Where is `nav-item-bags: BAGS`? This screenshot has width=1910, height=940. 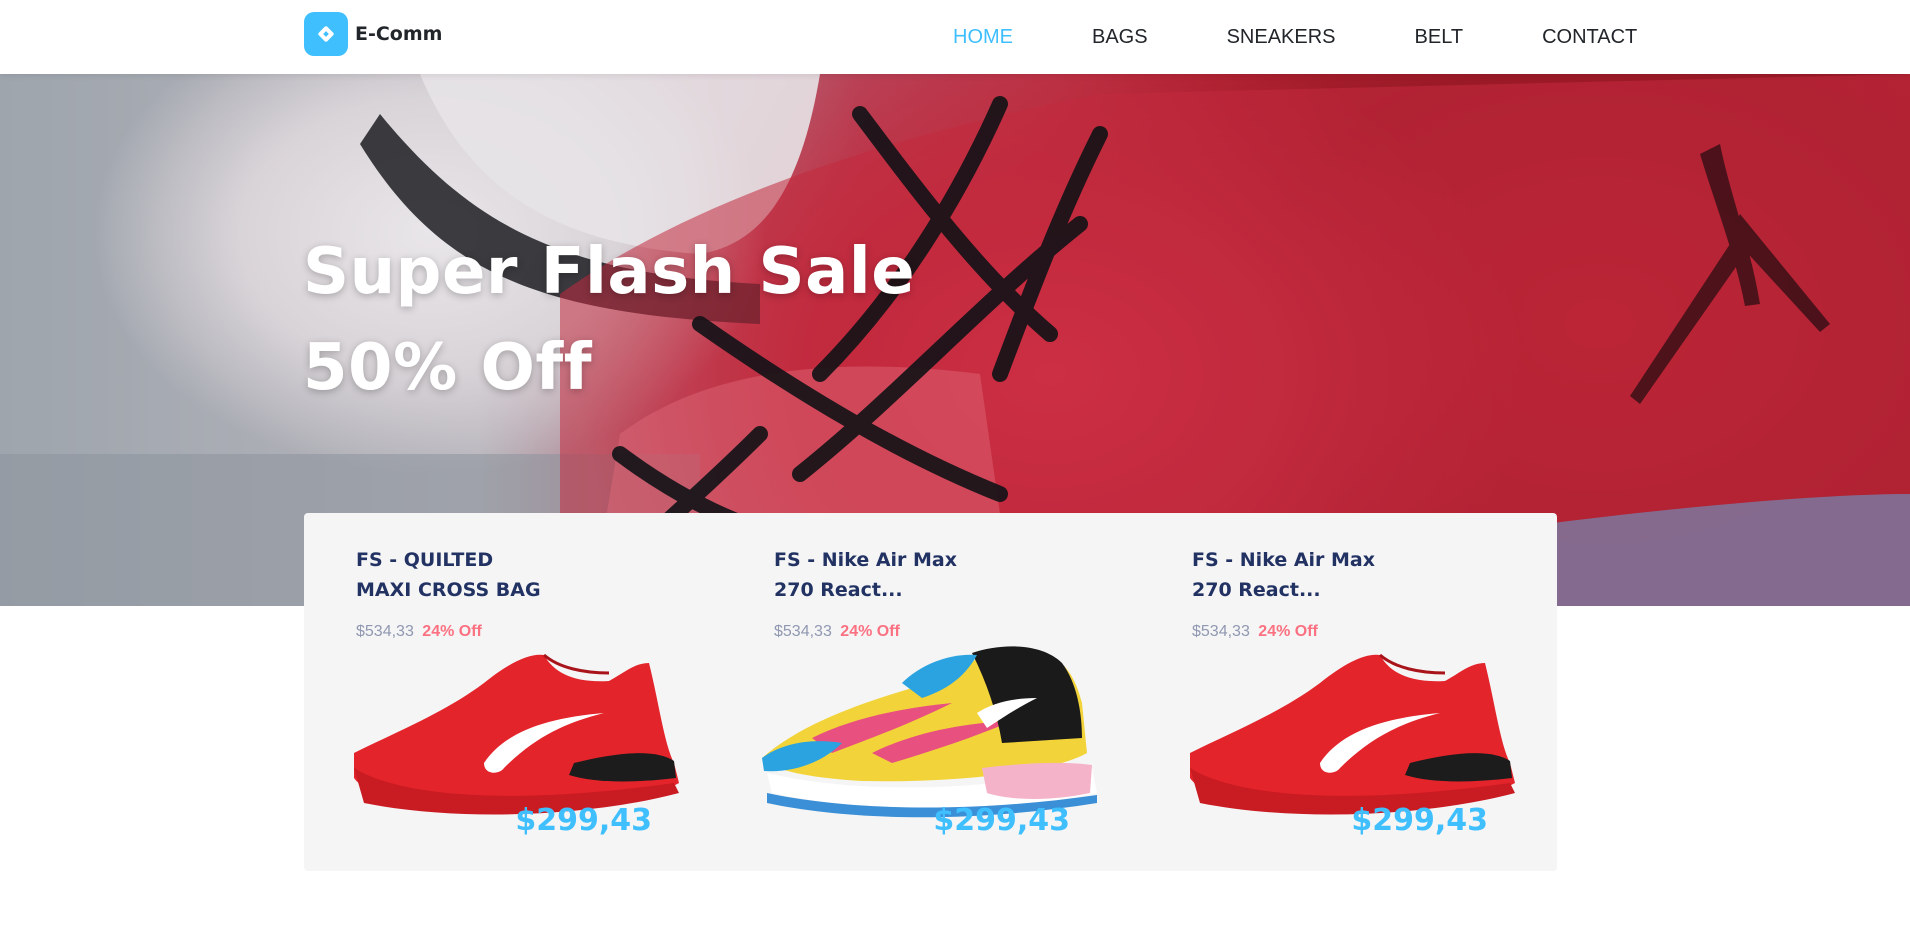
nav-item-bags: BAGS is located at coordinates (1120, 37).